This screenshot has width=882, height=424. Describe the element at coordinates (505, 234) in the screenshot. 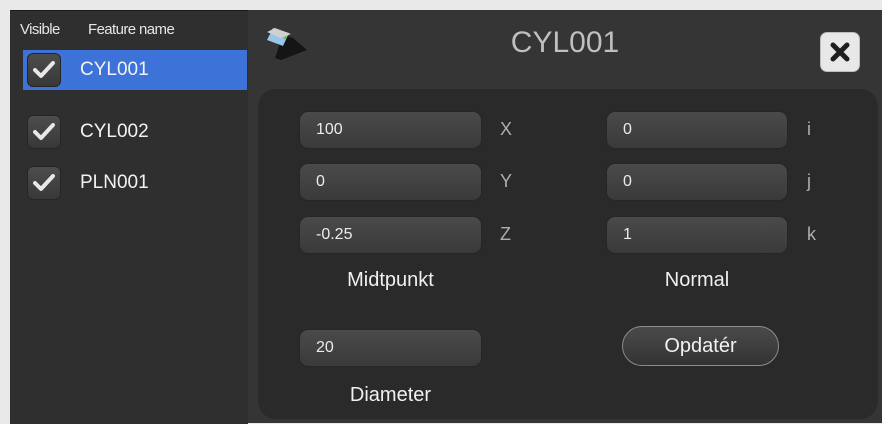

I see `z-axis-label: Z` at that location.